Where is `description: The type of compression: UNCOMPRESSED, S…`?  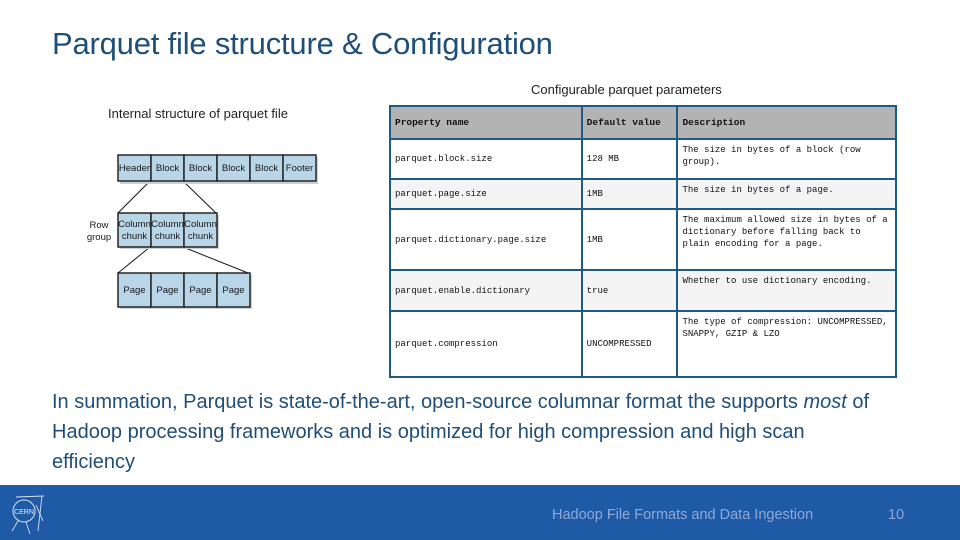 description: The type of compression: UNCOMPRESSED, S… is located at coordinates (786, 344).